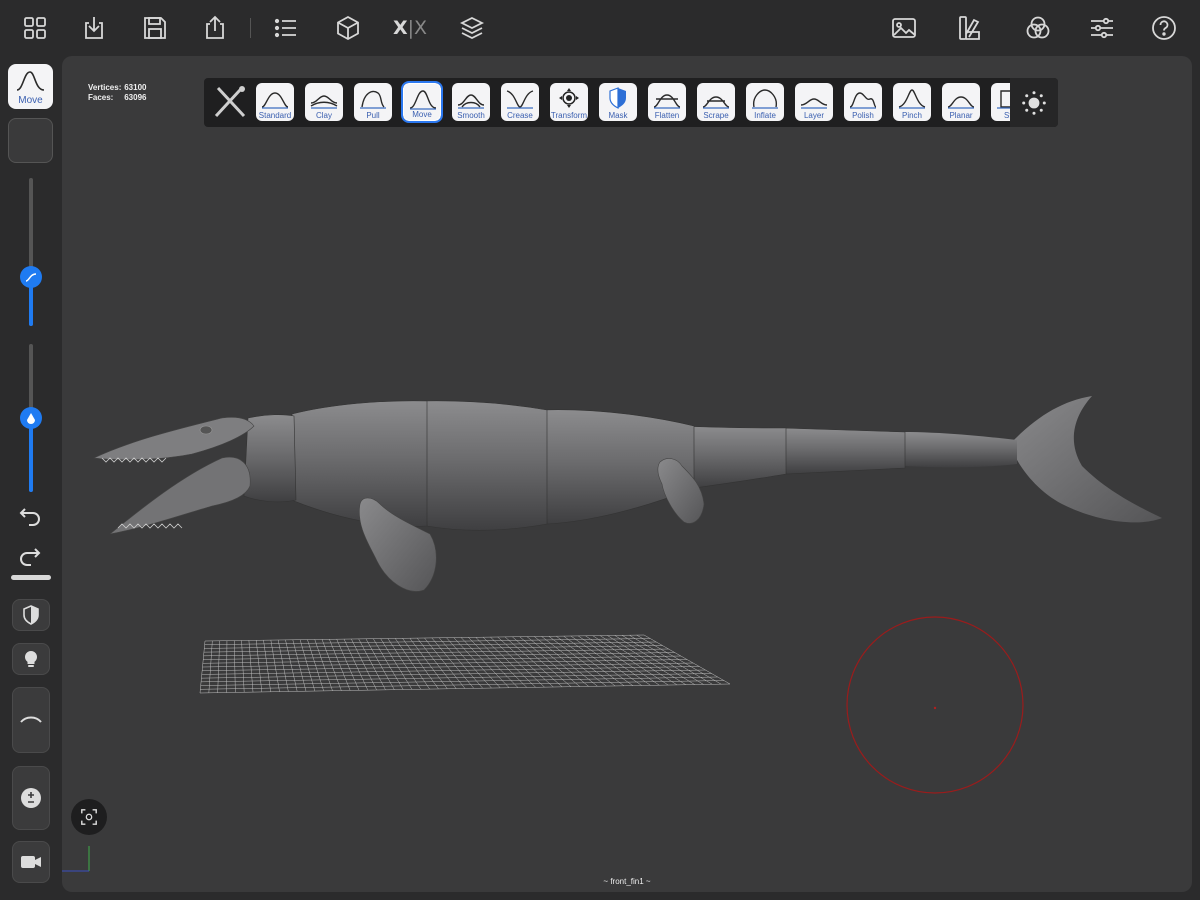 This screenshot has height=900, width=1200. What do you see at coordinates (618, 102) in the screenshot?
I see `brush-mask: Mask` at bounding box center [618, 102].